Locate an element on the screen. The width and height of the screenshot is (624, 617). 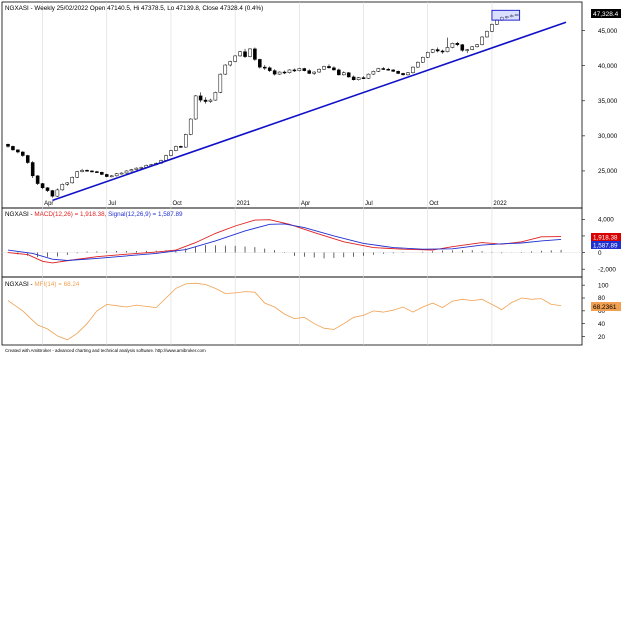
macd-series-line is located at coordinates (284, 241).